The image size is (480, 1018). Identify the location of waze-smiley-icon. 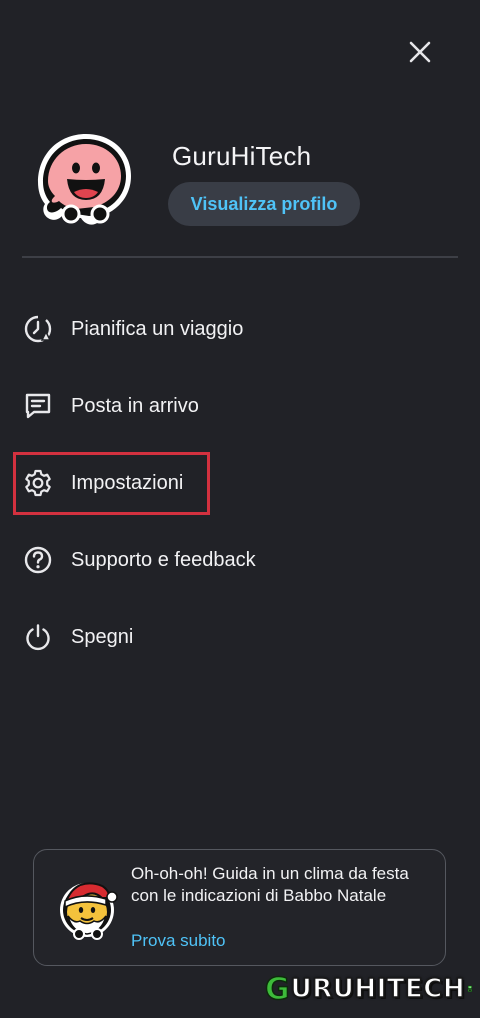
(84, 179).